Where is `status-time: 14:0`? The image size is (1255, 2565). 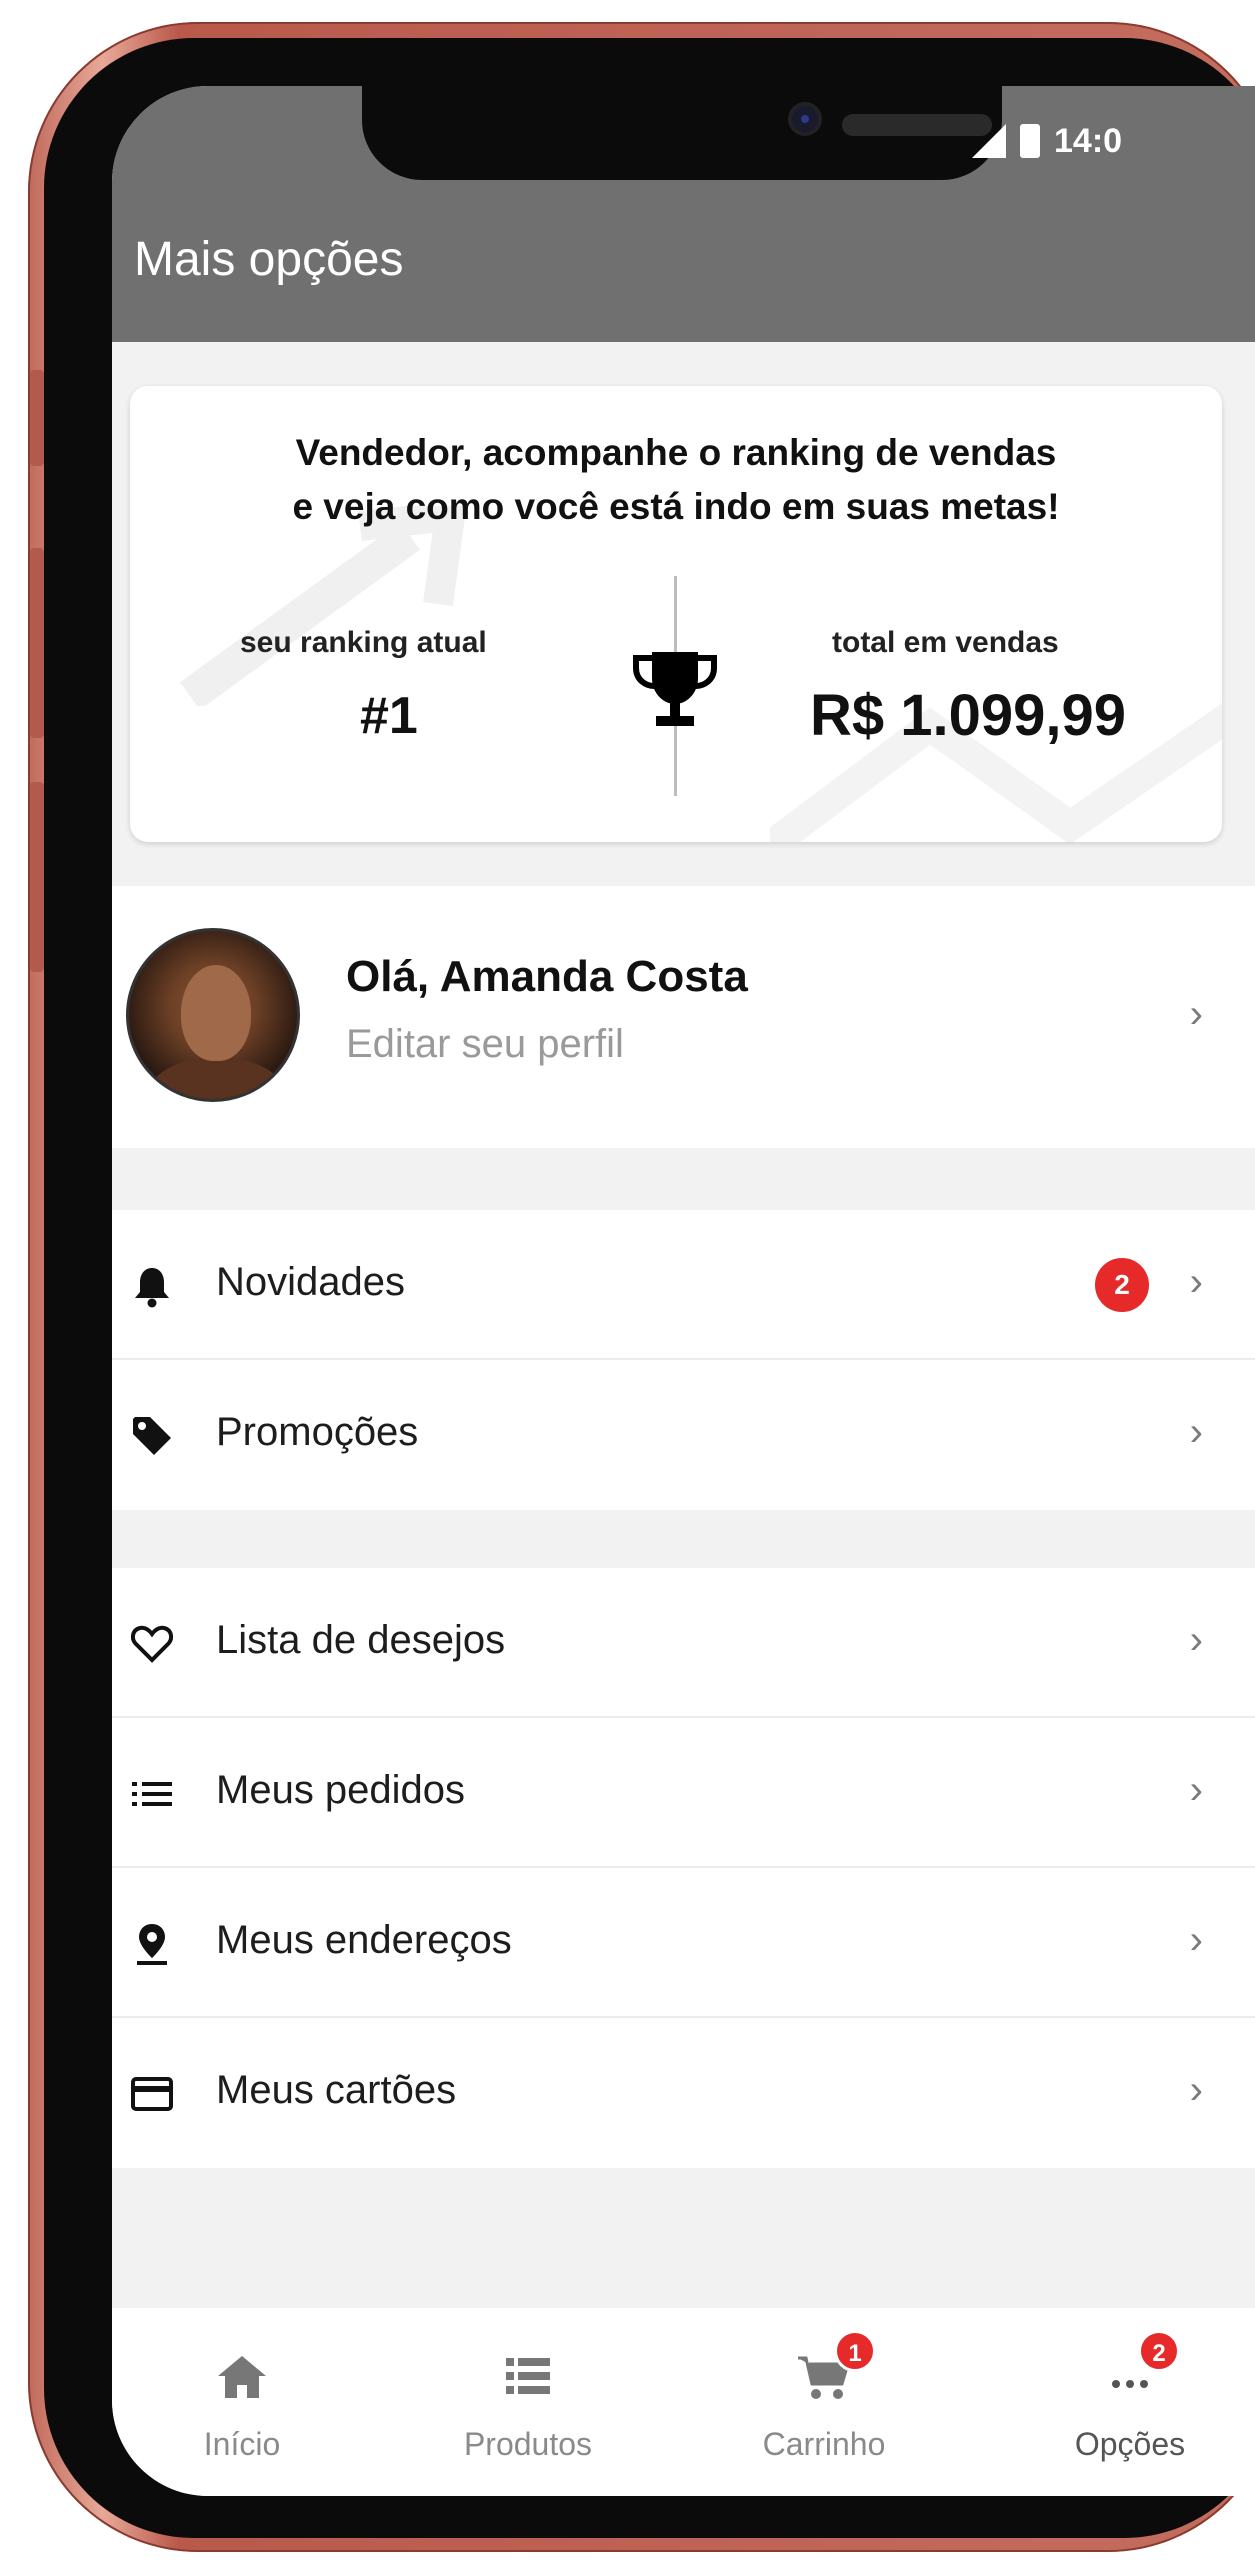
status-time: 14:0 is located at coordinates (1088, 140).